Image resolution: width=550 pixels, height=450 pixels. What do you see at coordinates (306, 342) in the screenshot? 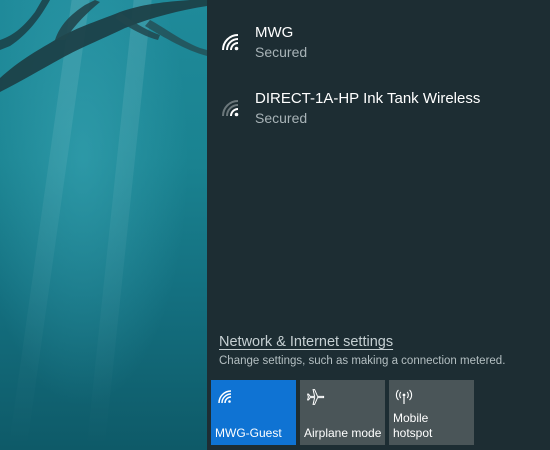
I see `network-settings-link: Network & Internet settings` at bounding box center [306, 342].